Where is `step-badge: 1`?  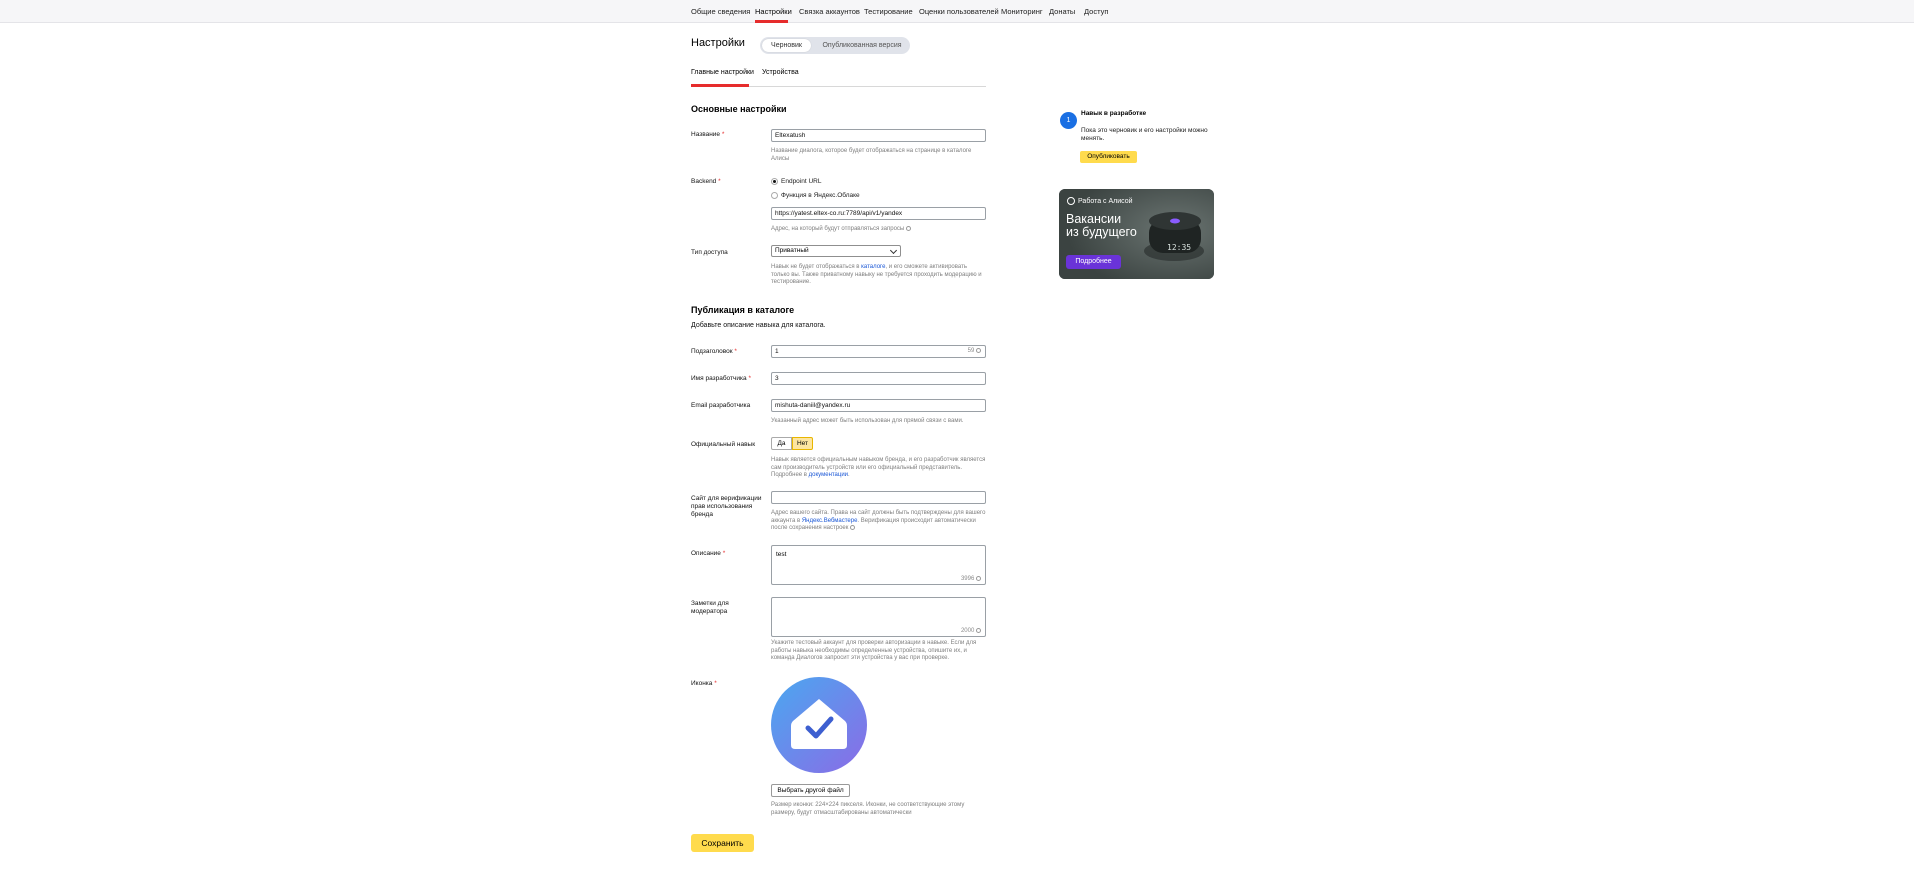 step-badge: 1 is located at coordinates (1068, 120).